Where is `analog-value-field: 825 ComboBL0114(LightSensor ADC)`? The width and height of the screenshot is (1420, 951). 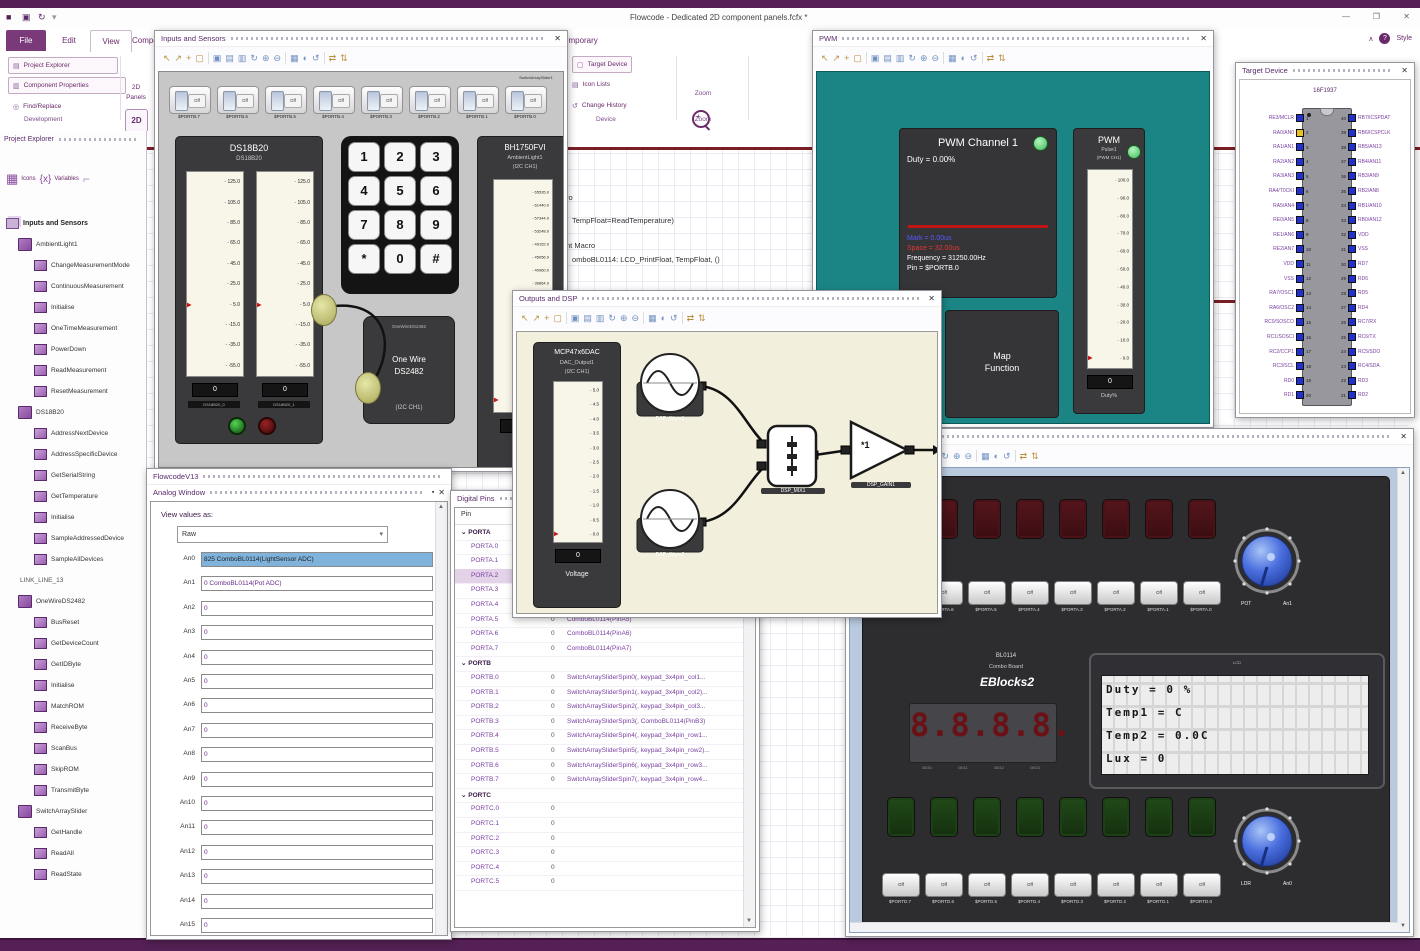 analog-value-field: 825 ComboBL0114(LightSensor ADC) is located at coordinates (317, 559).